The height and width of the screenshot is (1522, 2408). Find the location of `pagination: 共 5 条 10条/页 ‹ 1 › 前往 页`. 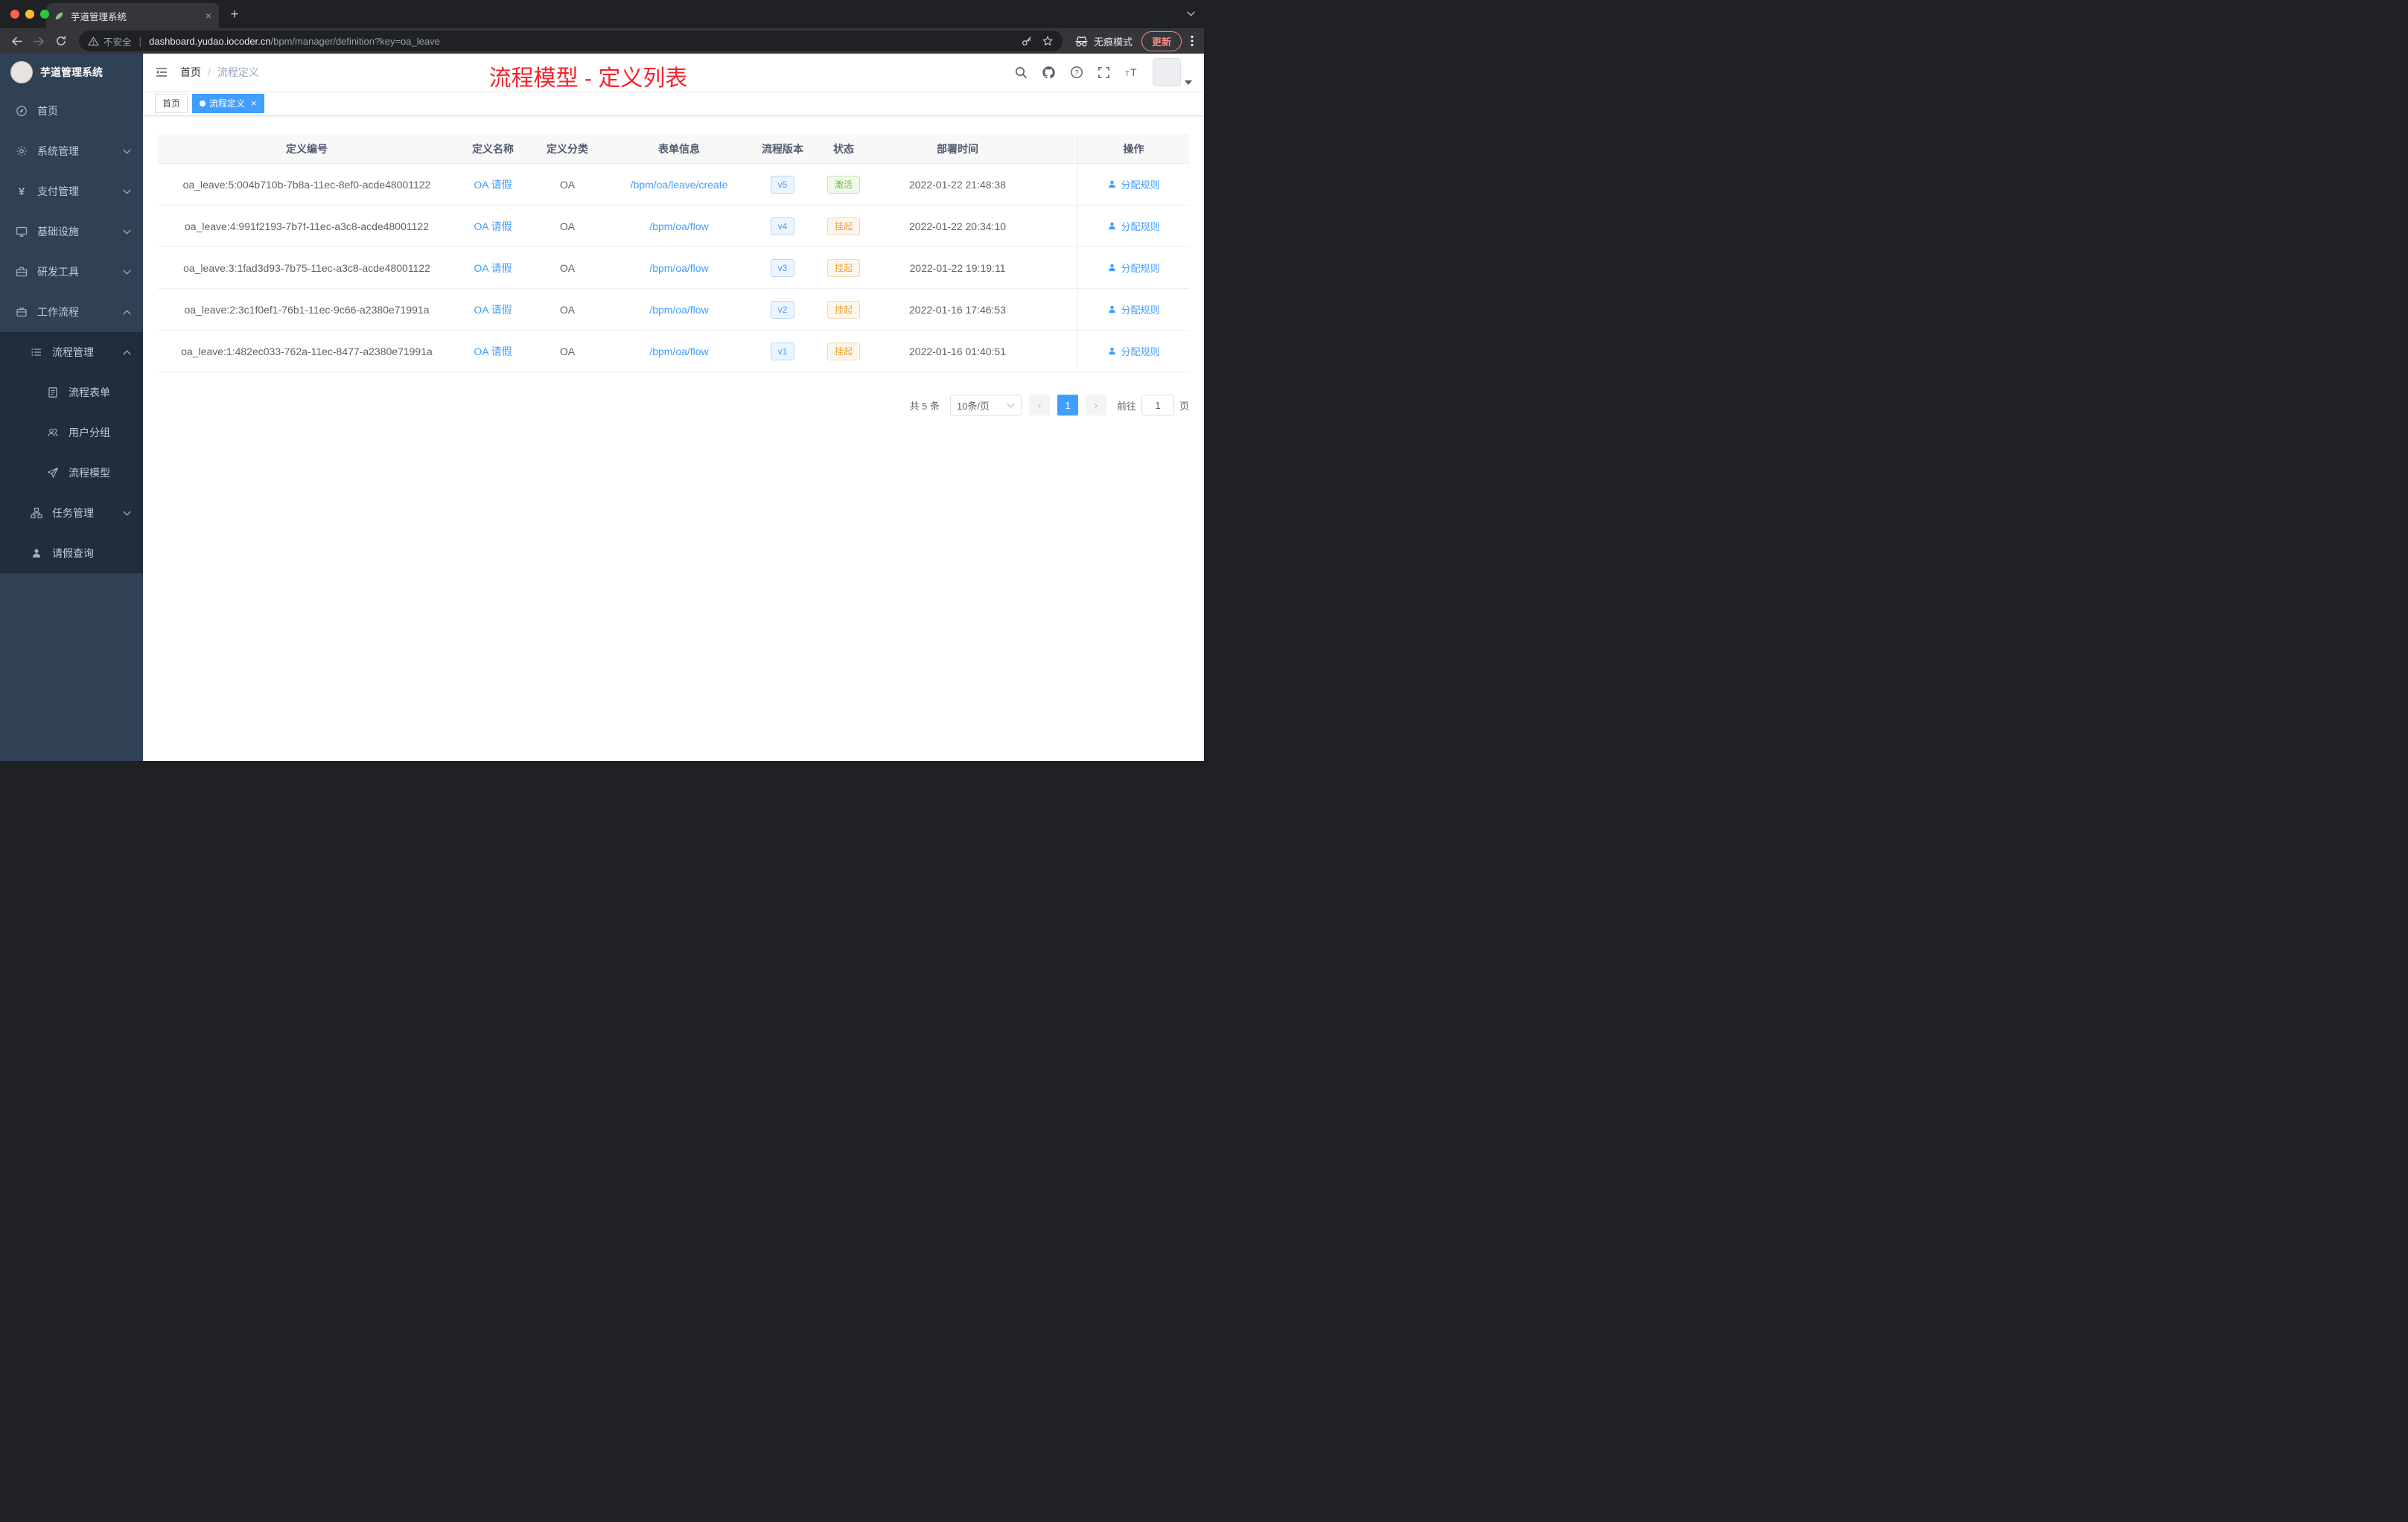

pagination: 共 5 条 10条/页 ‹ 1 › 前往 页 is located at coordinates (673, 405).